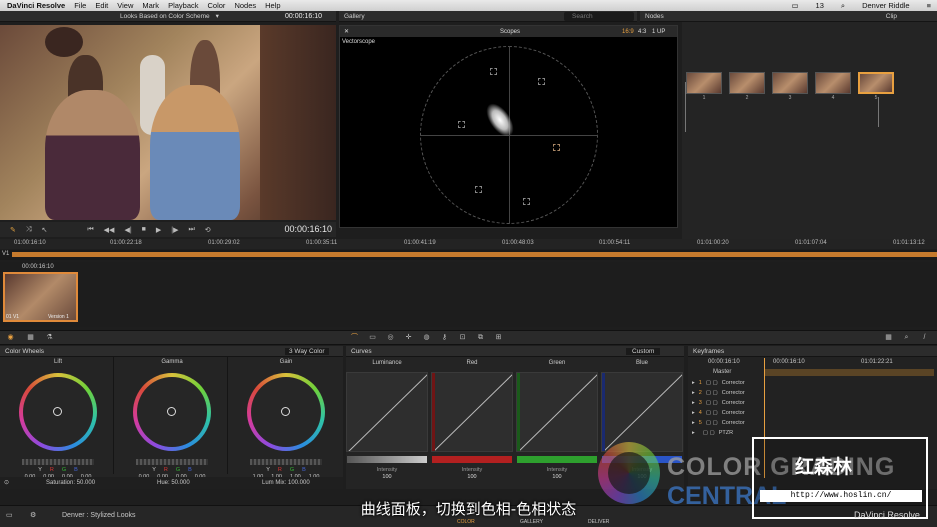 This screenshot has height=527, width=937. What do you see at coordinates (36, 5) in the screenshot?
I see `app-name: DaVinci Resolve` at bounding box center [36, 5].